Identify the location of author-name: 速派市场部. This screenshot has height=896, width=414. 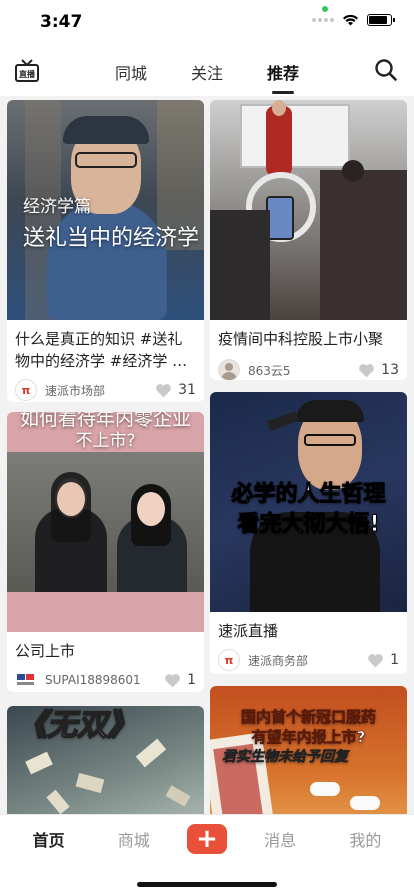
(100, 390).